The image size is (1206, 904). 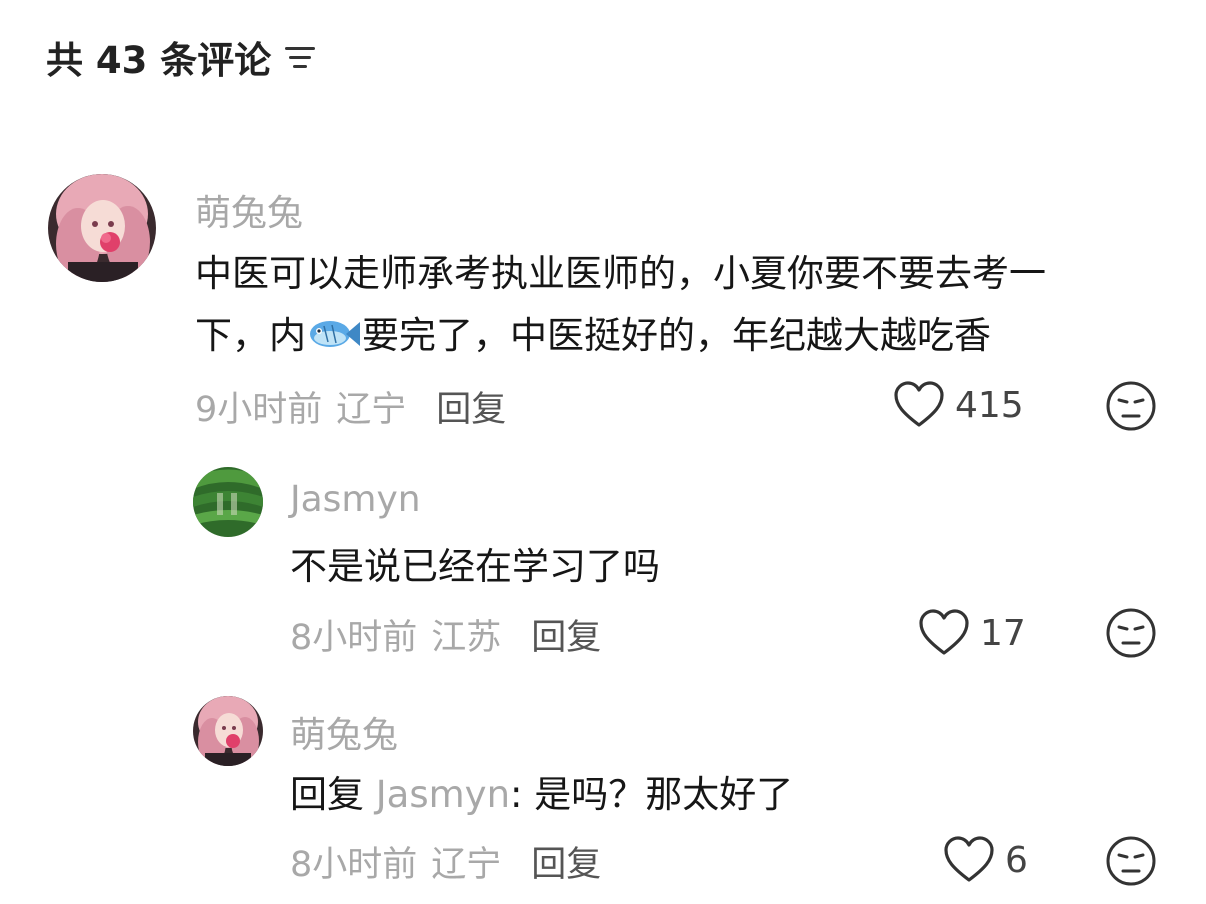 What do you see at coordinates (652, 794) in the screenshot?
I see `comment-text-segment: : 是吗？那太好了` at bounding box center [652, 794].